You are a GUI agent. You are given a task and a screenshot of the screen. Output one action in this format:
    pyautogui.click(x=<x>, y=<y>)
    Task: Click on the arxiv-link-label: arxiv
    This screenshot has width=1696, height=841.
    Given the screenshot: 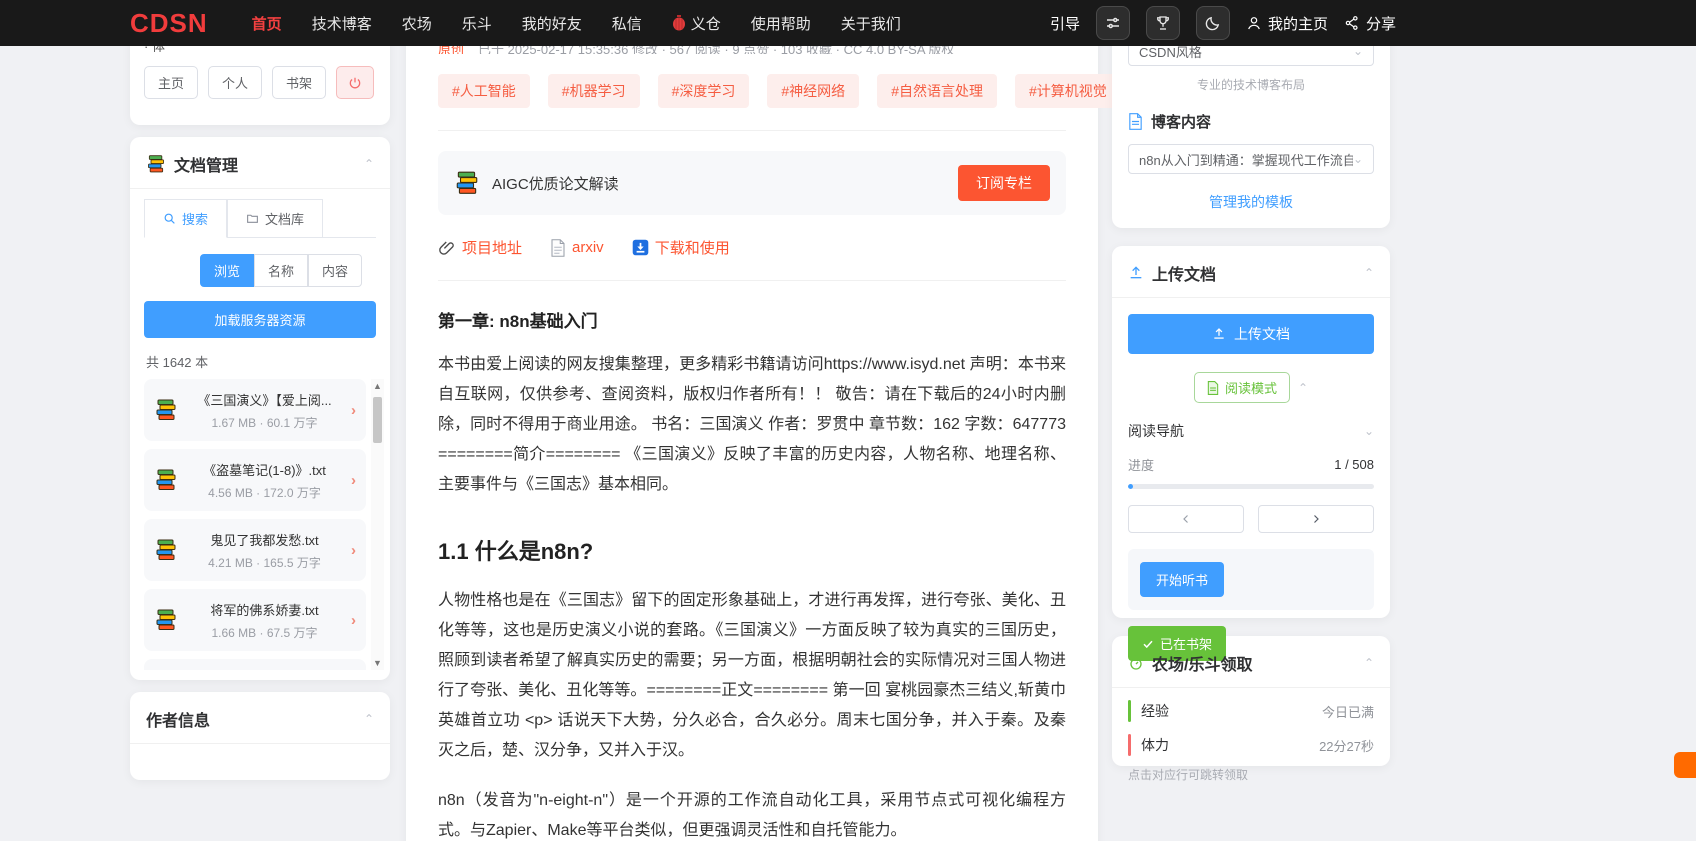 What is the action you would take?
    pyautogui.click(x=588, y=247)
    